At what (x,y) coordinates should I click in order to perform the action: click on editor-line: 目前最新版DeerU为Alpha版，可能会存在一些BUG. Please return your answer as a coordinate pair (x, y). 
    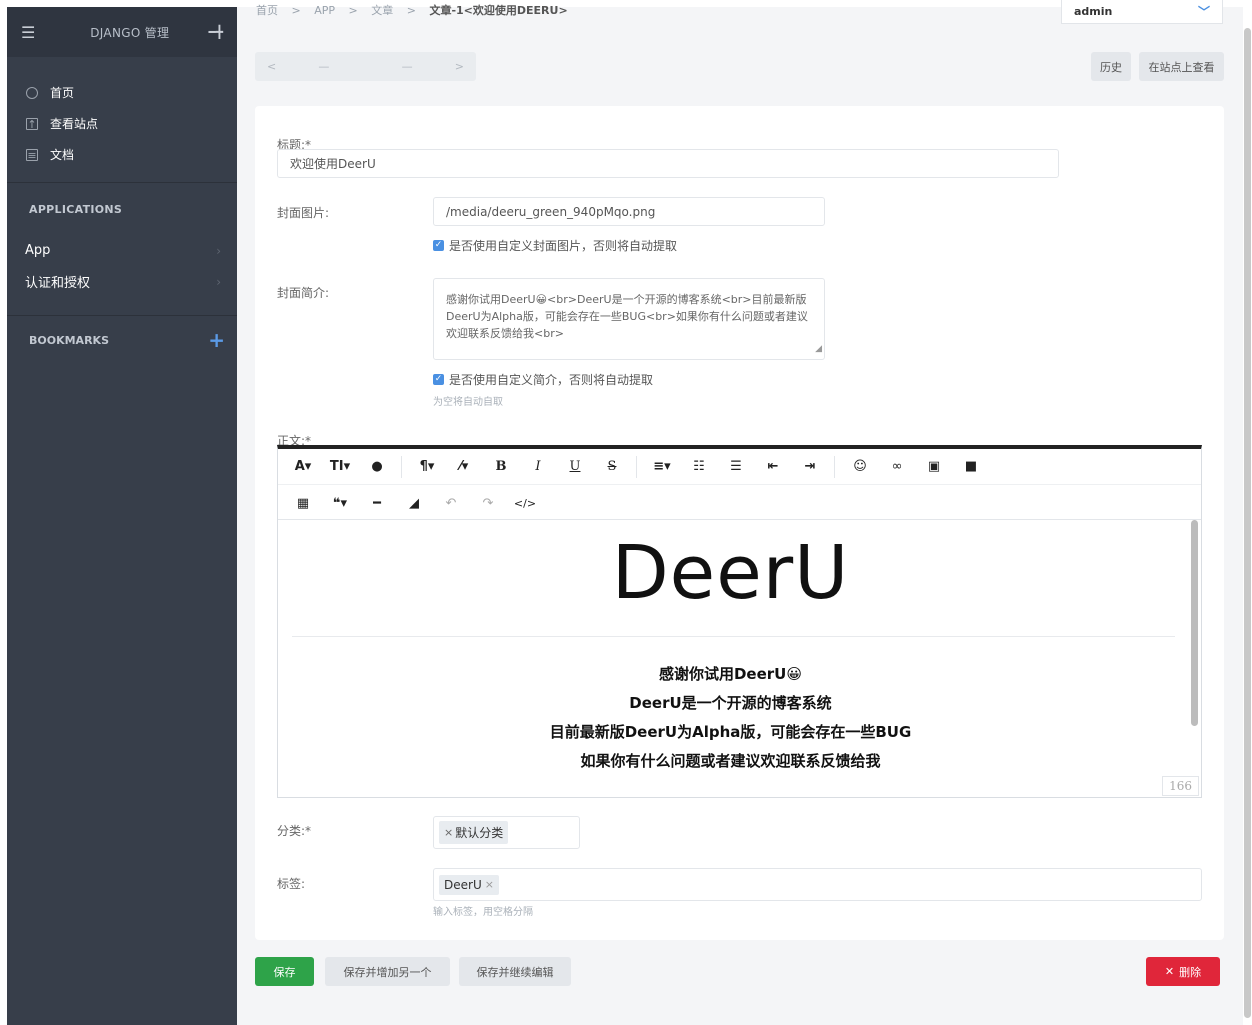
    Looking at the image, I should click on (730, 732).